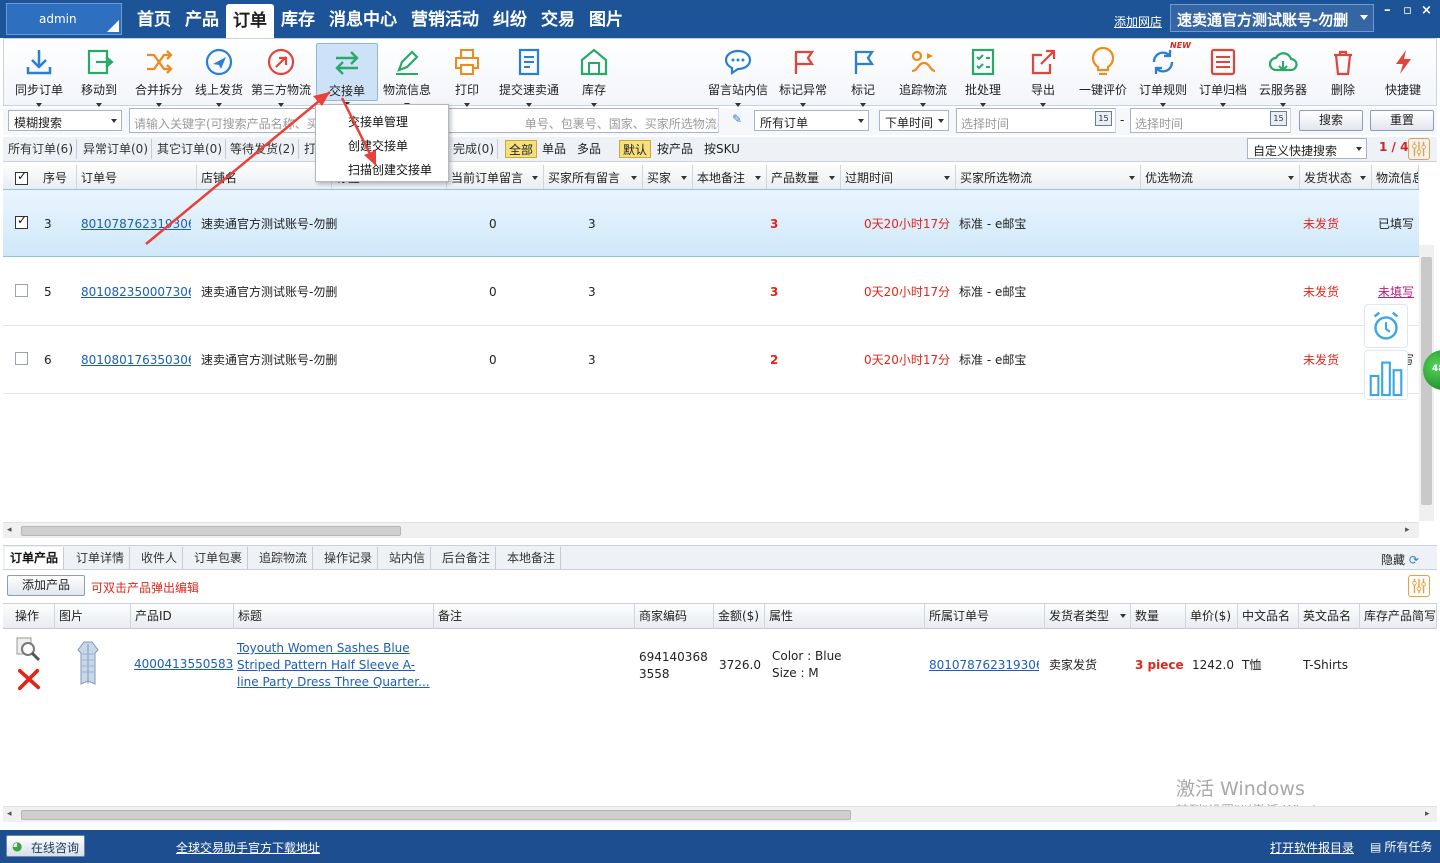 The height and width of the screenshot is (863, 1440). What do you see at coordinates (21, 177) in the screenshot?
I see `select-all-checkbox` at bounding box center [21, 177].